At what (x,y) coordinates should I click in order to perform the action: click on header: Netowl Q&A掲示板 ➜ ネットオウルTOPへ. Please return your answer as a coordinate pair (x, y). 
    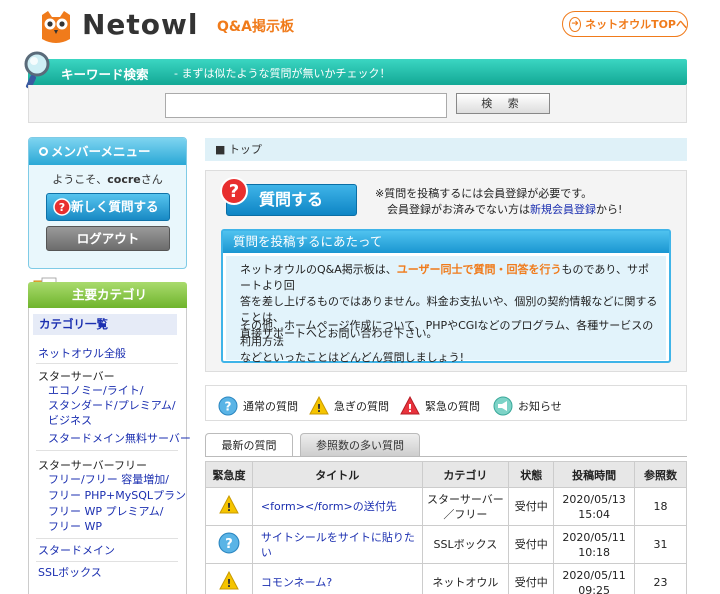
    Looking at the image, I should click on (360, 26).